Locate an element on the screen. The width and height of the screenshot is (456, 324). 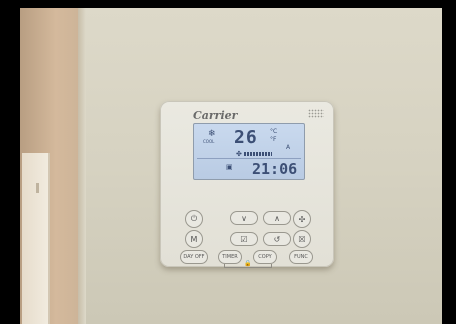
lcd-display: ❄ COOL 26 °C °F ✤ A ▣ 21:06 is located at coordinates (249, 151).